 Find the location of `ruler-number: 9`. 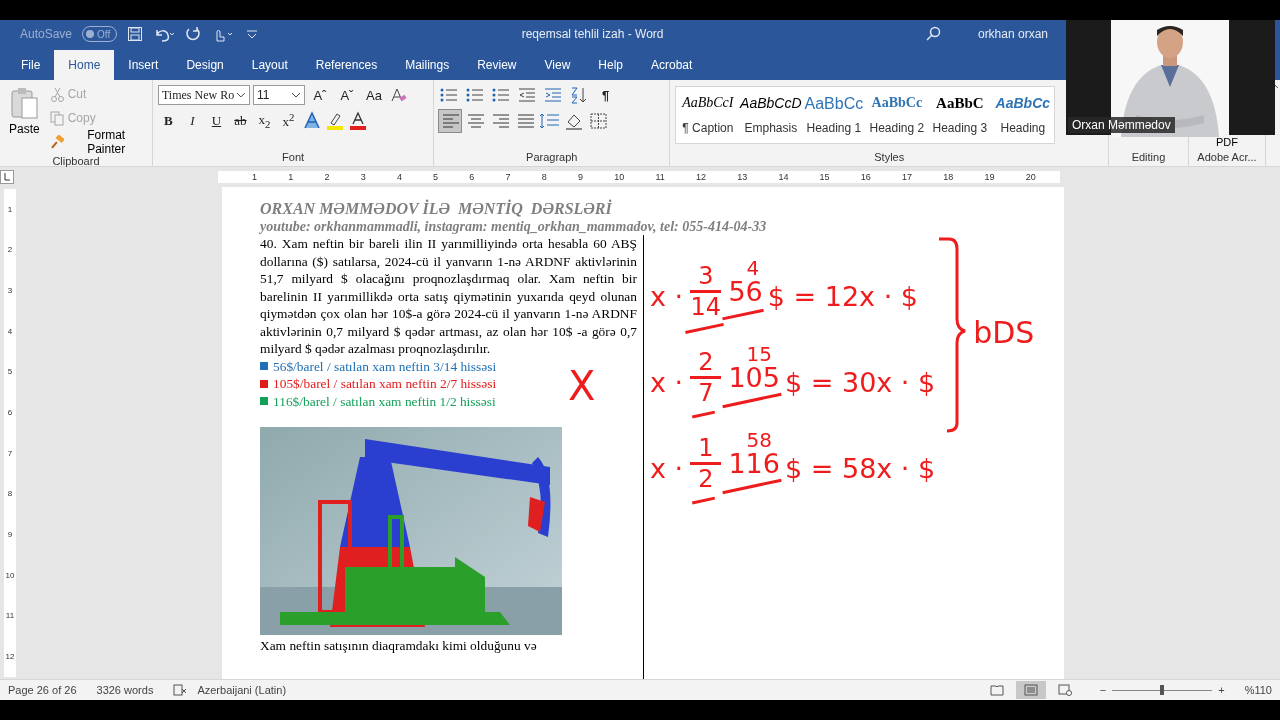

ruler-number: 9 is located at coordinates (580, 177).